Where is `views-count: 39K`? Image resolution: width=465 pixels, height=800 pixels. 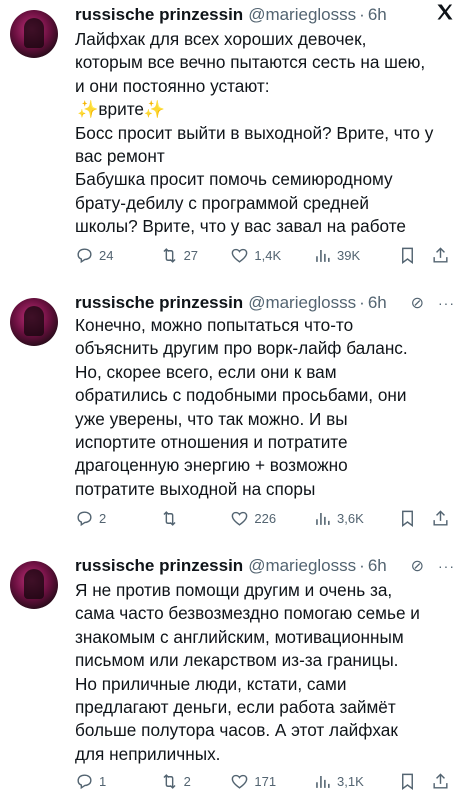 views-count: 39K is located at coordinates (349, 255).